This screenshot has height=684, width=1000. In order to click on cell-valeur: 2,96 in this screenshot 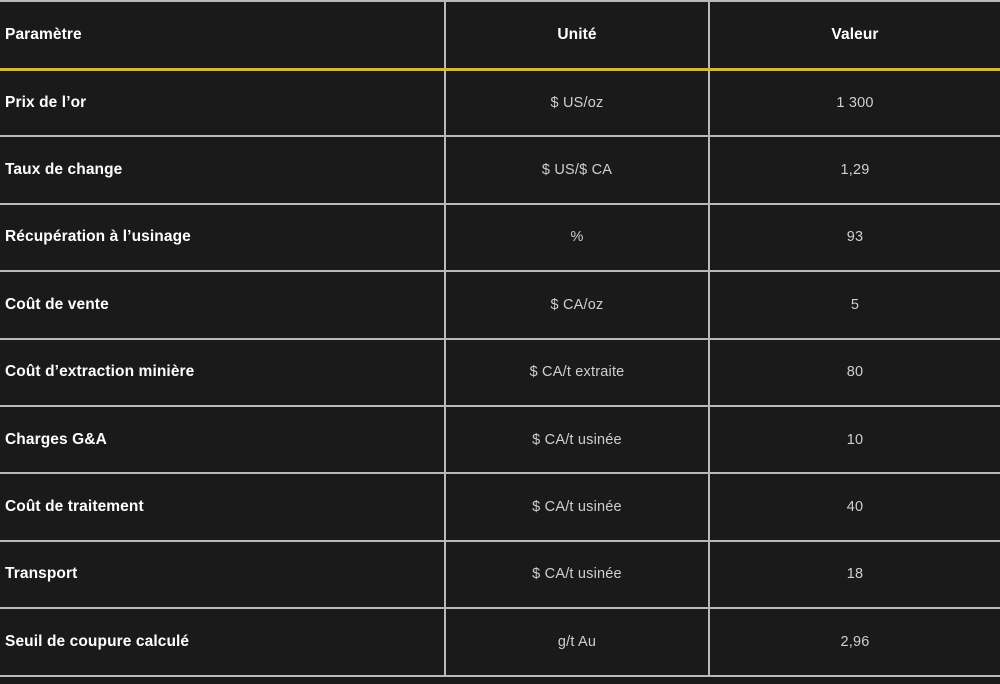, I will do `click(854, 642)`.